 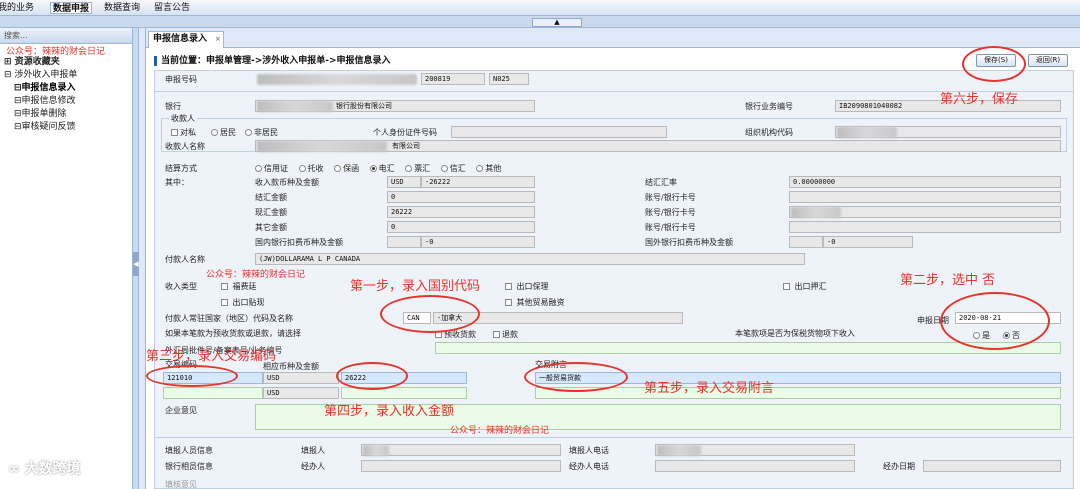 I want to click on sidebar-item-delete: ⊟申报单删除, so click(x=66, y=114).